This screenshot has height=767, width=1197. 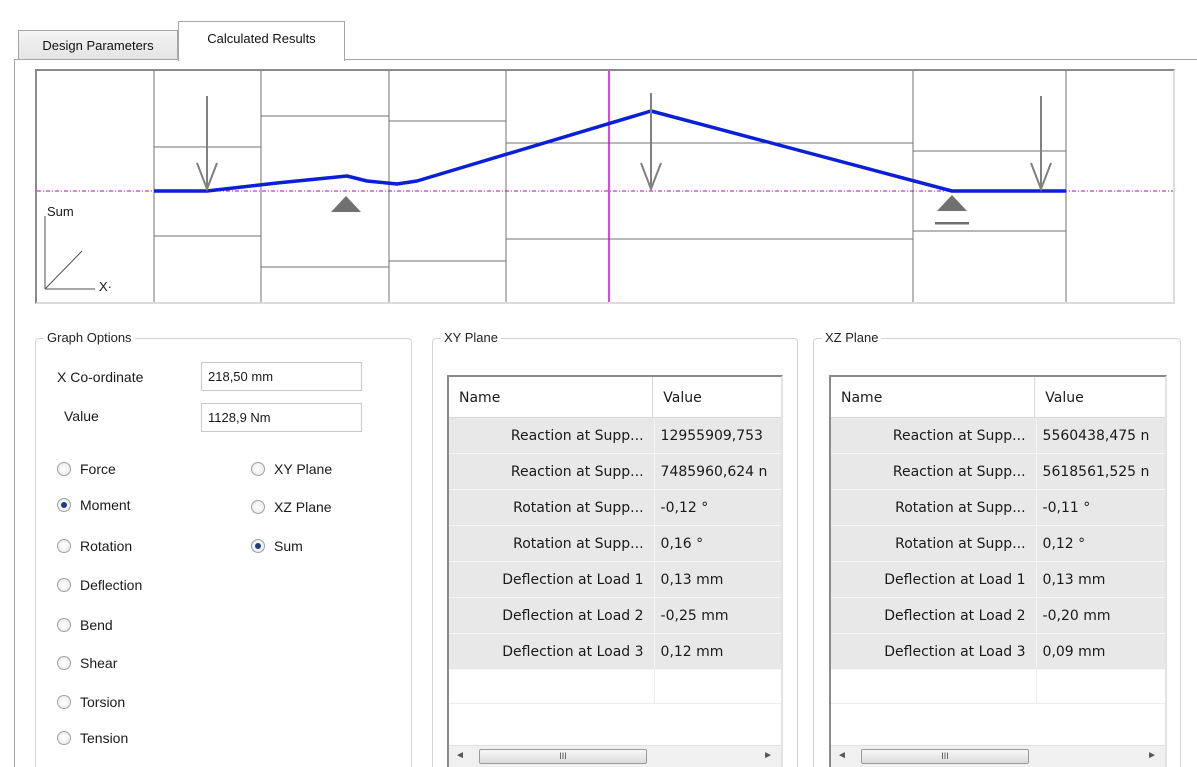 I want to click on x-coordinate-field: 218,50 mm, so click(x=281, y=376).